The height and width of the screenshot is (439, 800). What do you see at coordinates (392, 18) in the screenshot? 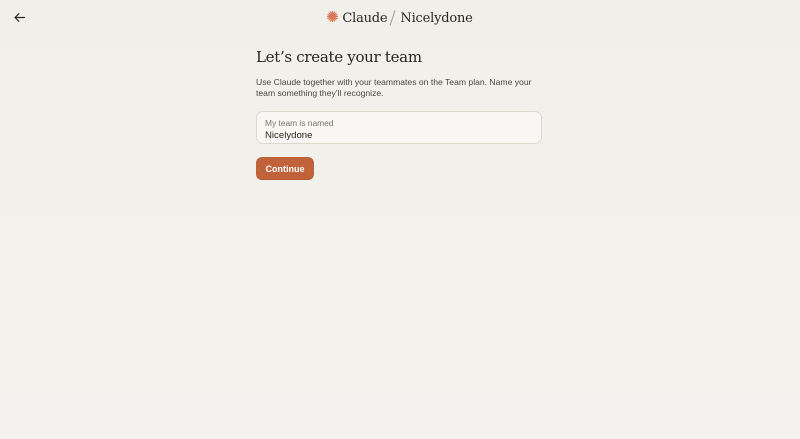
I see `breadcrumb-separator` at bounding box center [392, 18].